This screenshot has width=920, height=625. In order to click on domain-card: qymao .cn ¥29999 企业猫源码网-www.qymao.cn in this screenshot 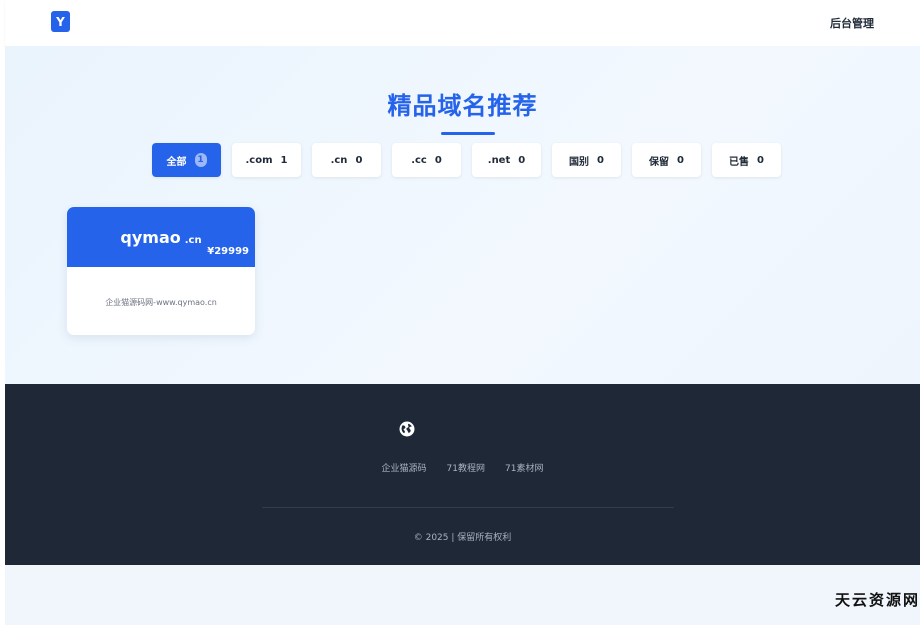, I will do `click(161, 271)`.